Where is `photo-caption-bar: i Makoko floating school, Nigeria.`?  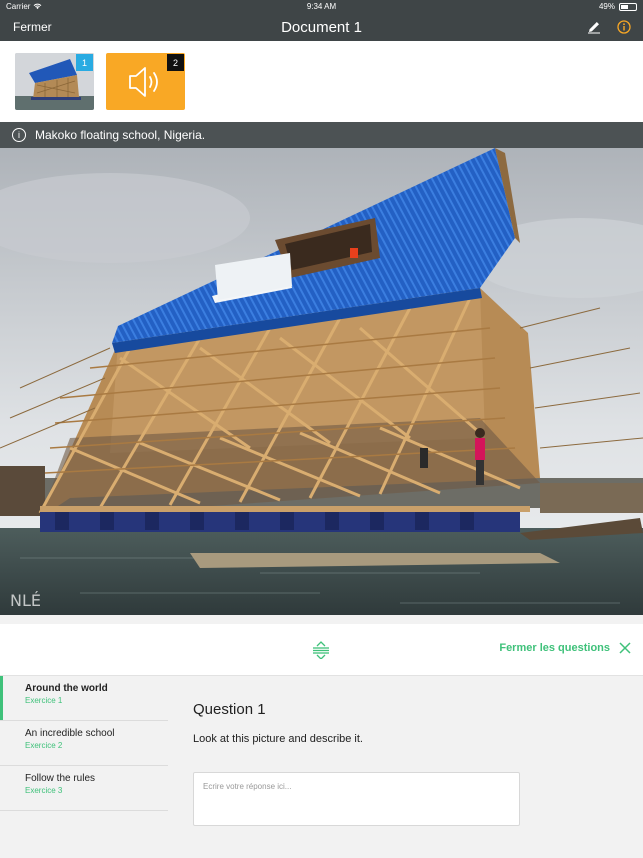
photo-caption-bar: i Makoko floating school, Nigeria. is located at coordinates (321, 135).